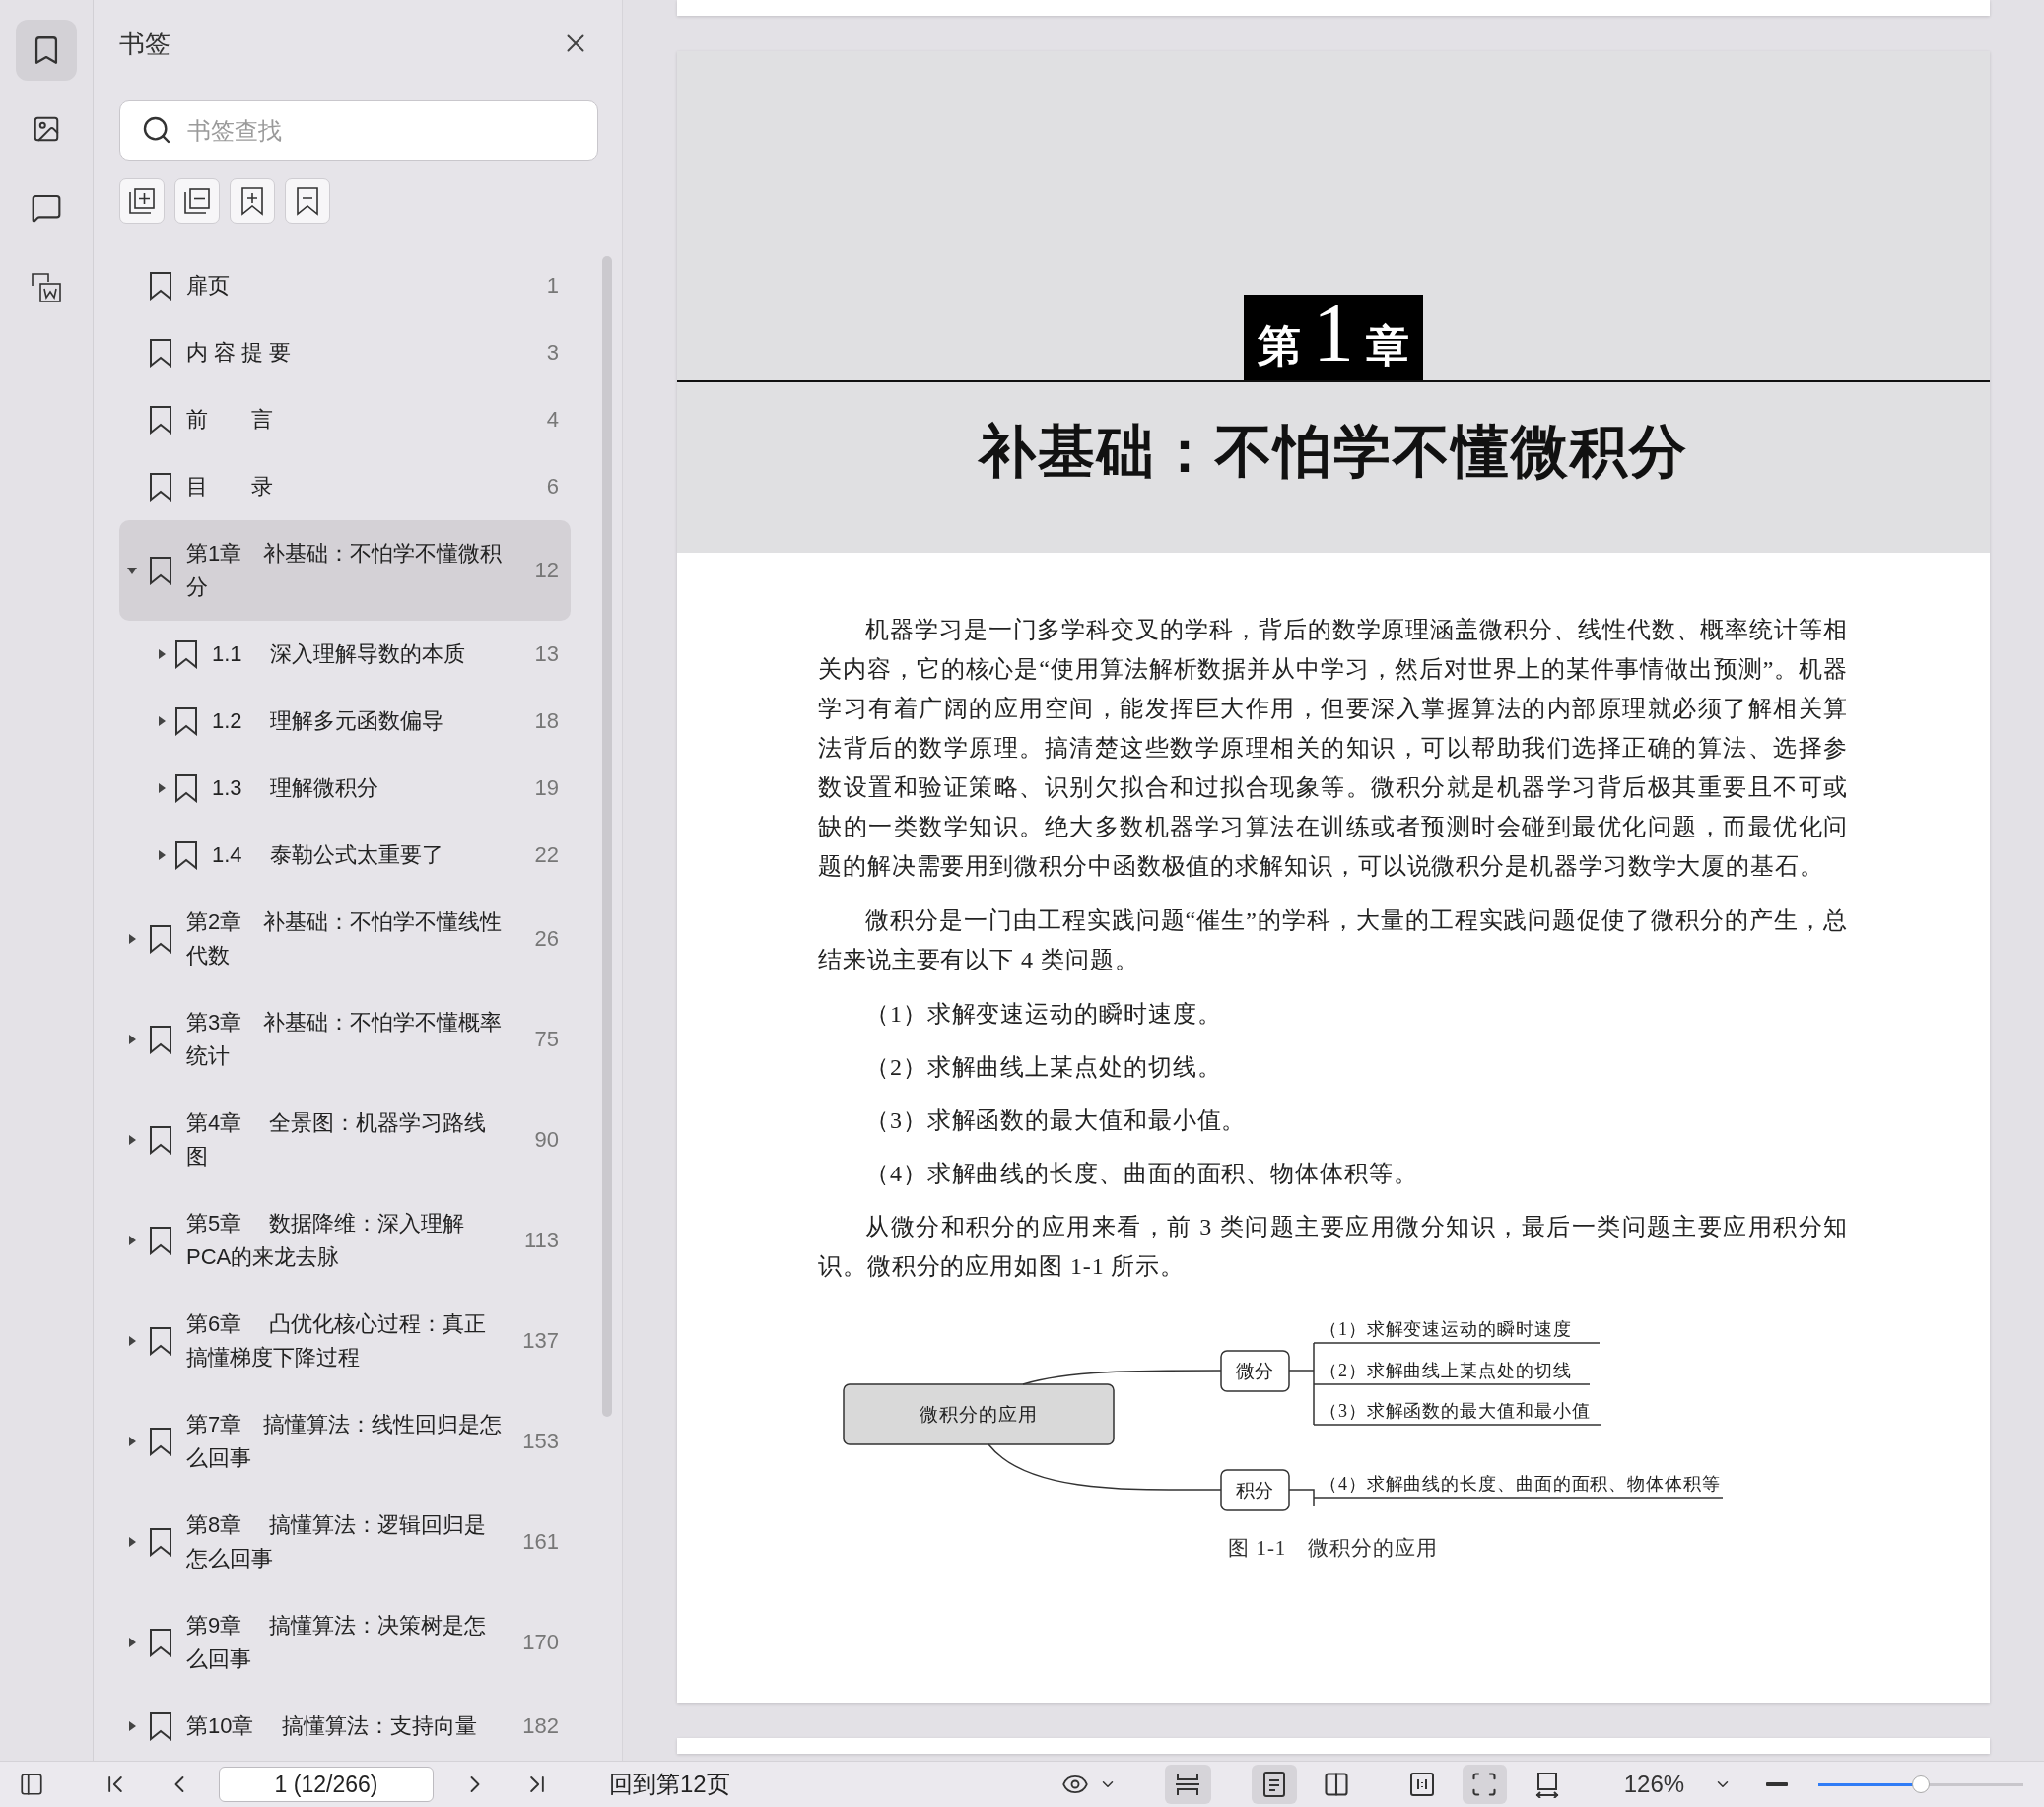  I want to click on bookmark-title: 第1章 补基础：不怕学不懂微积分, so click(345, 571).